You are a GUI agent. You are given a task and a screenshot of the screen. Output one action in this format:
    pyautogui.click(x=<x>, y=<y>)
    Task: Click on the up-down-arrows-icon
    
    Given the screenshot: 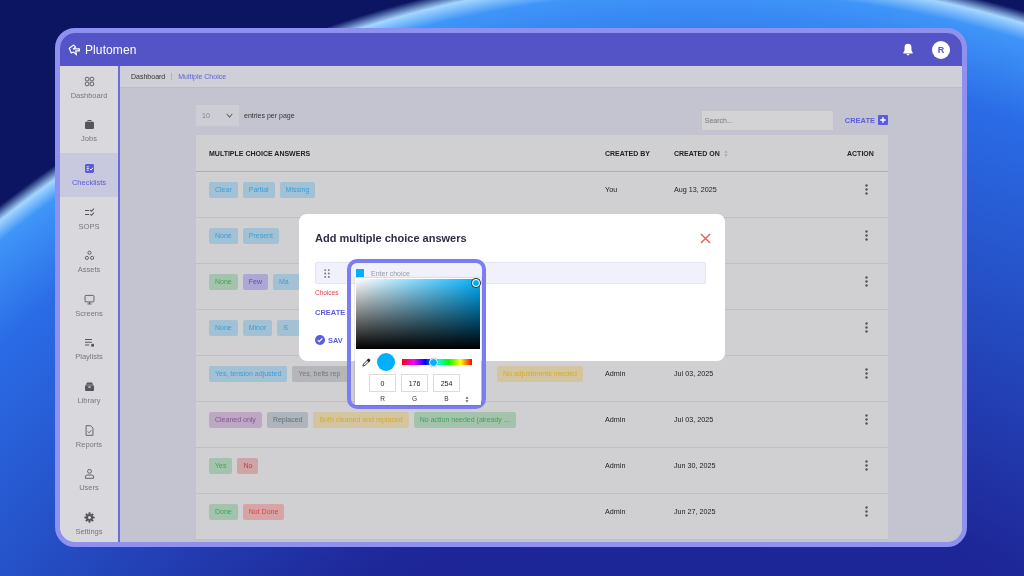 What is the action you would take?
    pyautogui.click(x=467, y=399)
    